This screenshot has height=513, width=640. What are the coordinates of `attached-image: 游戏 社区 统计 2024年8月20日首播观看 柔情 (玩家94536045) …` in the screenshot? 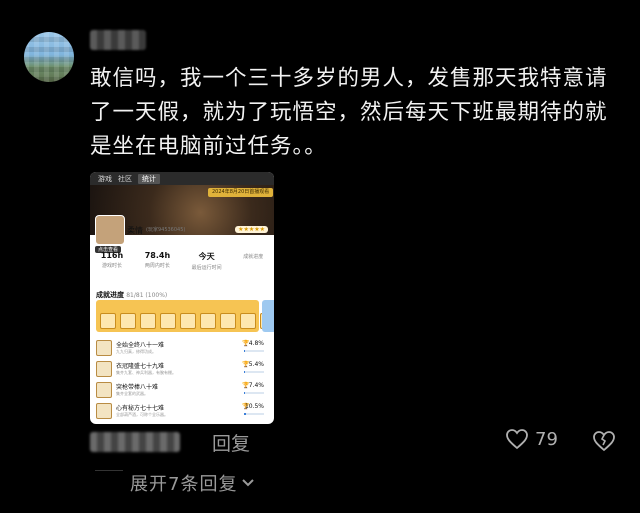 It's located at (182, 298).